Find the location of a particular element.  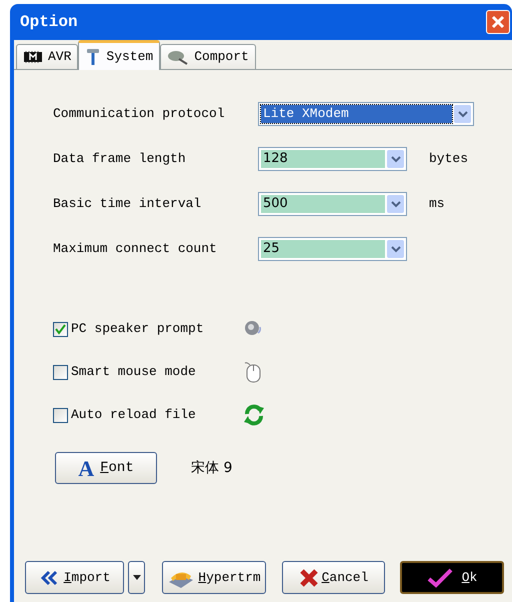

chip-icon is located at coordinates (33, 57).